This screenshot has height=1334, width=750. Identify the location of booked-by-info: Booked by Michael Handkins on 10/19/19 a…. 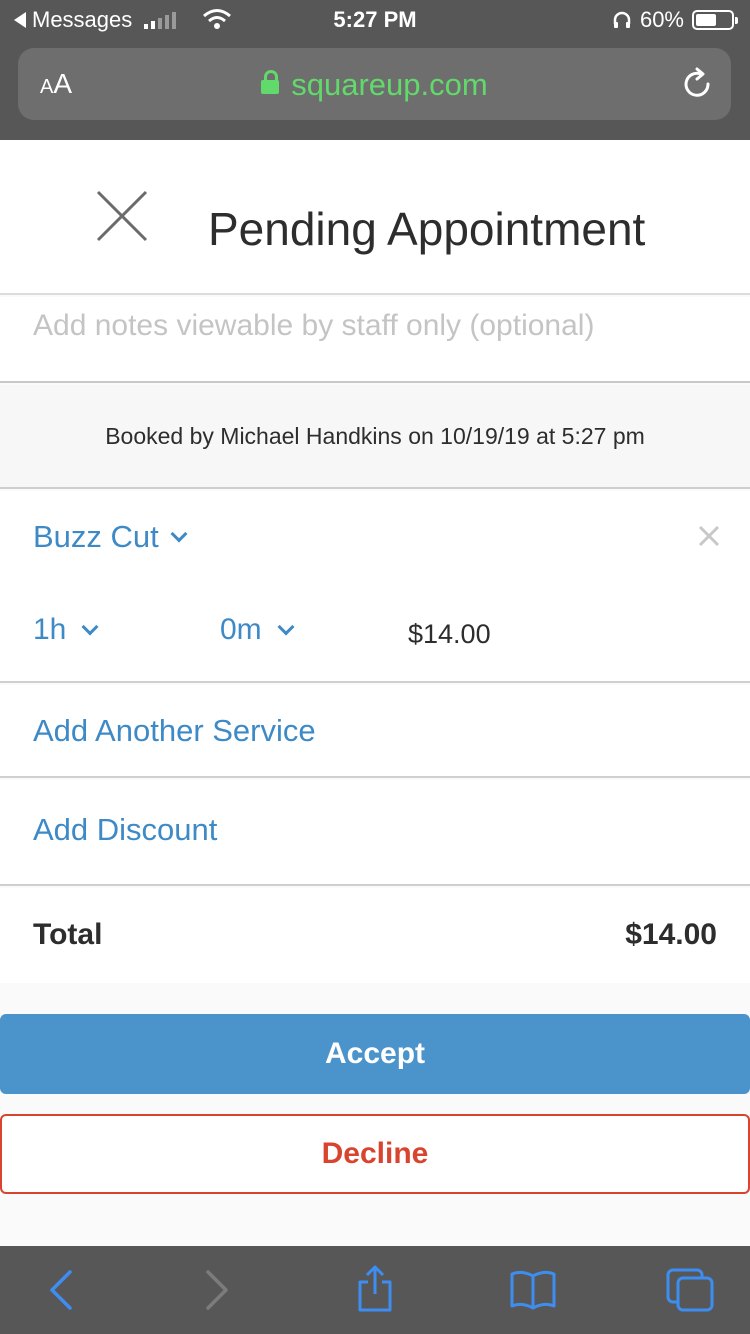
(375, 437).